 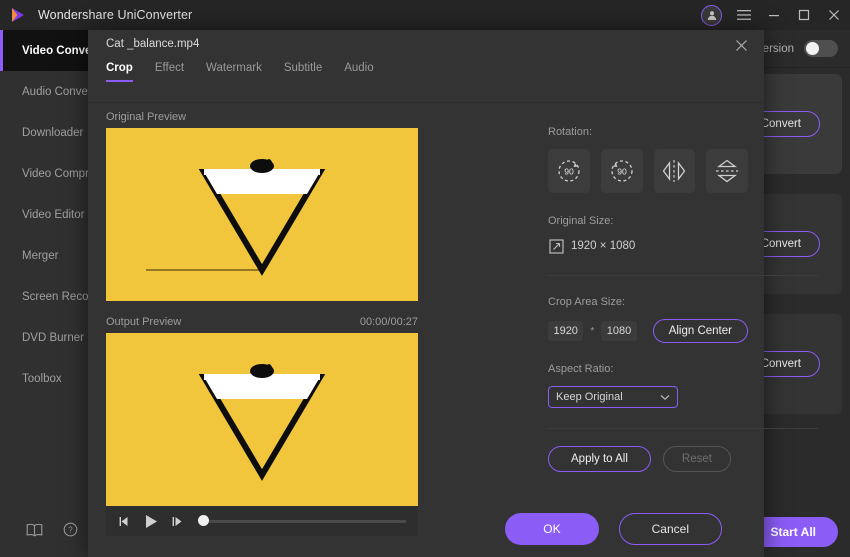 What do you see at coordinates (556, 246) in the screenshot?
I see `resize-icon` at bounding box center [556, 246].